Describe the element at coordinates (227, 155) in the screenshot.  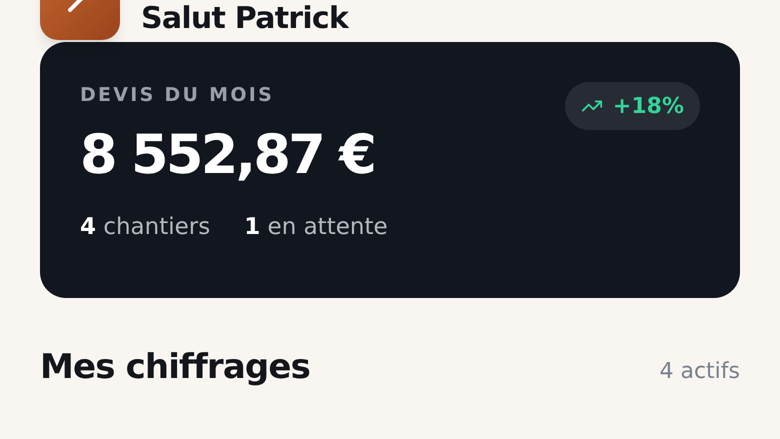
I see `amount-text: 8 552,87 €` at that location.